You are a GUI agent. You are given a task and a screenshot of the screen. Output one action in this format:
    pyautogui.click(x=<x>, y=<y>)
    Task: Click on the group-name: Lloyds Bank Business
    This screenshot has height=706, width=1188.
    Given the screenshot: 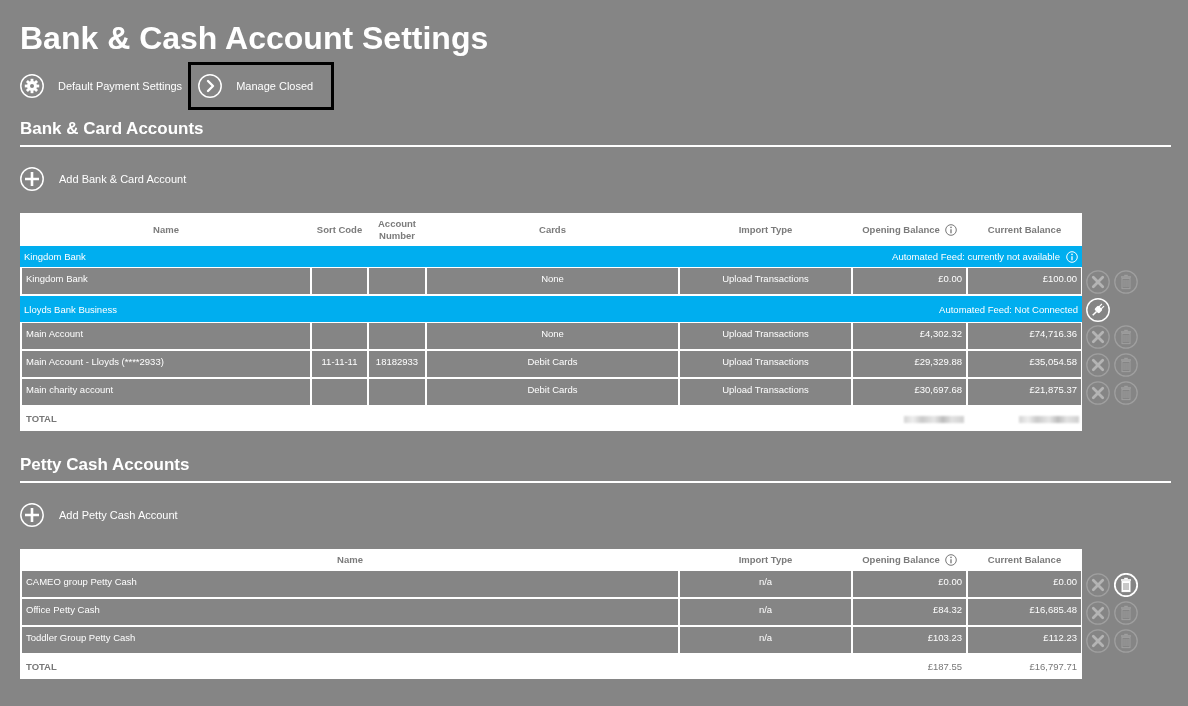 What is the action you would take?
    pyautogui.click(x=70, y=309)
    